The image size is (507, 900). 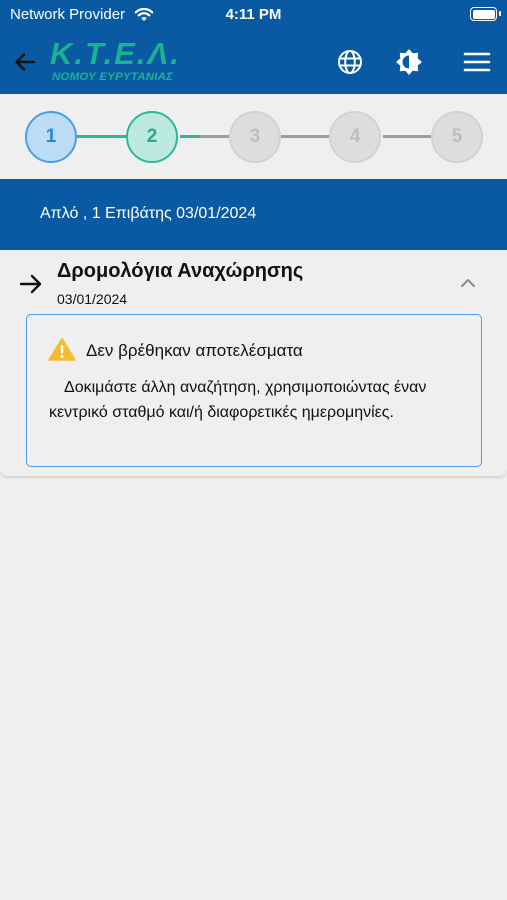 I want to click on step-2: 2, so click(x=152, y=137).